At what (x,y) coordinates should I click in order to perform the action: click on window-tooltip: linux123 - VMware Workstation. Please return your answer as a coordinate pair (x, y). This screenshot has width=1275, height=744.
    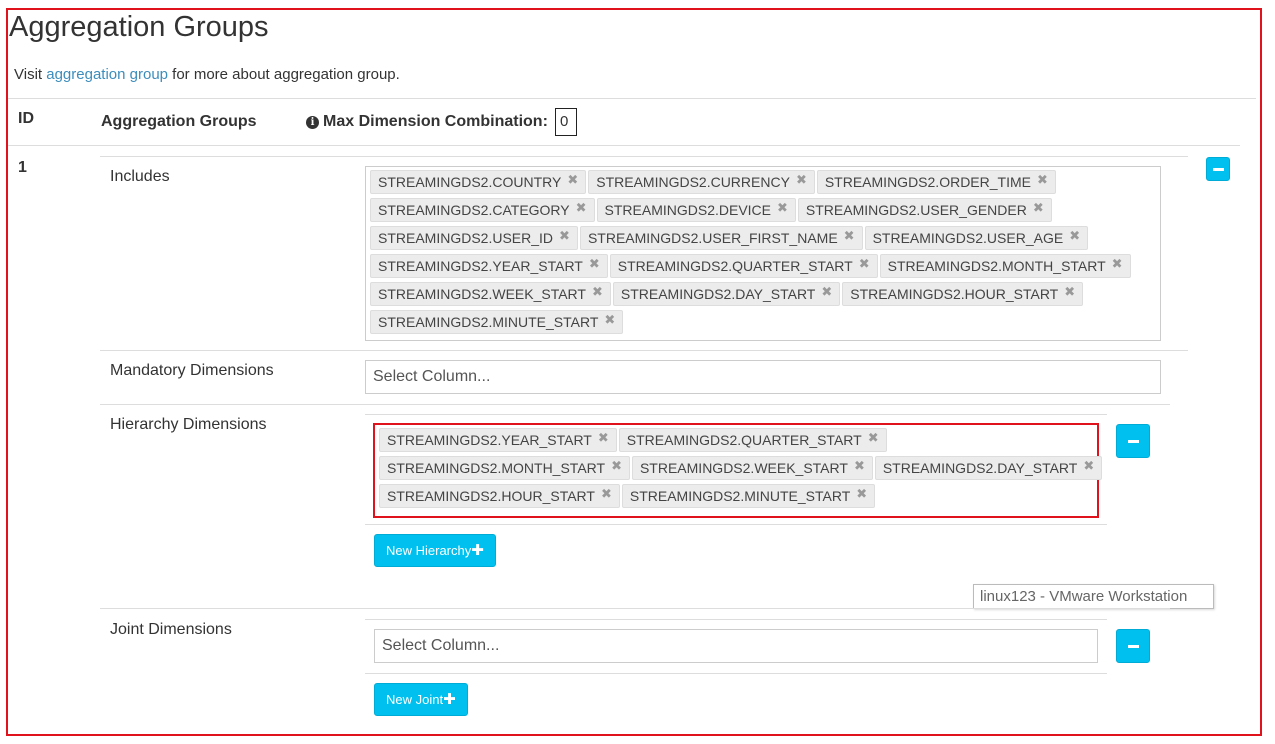
    Looking at the image, I should click on (1093, 596).